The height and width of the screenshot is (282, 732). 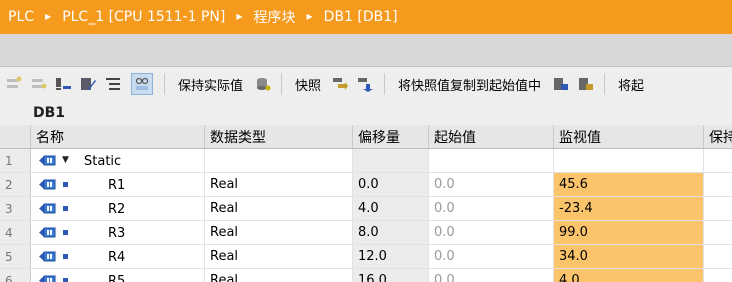 What do you see at coordinates (366, 50) in the screenshot?
I see `window-title-strip` at bounding box center [366, 50].